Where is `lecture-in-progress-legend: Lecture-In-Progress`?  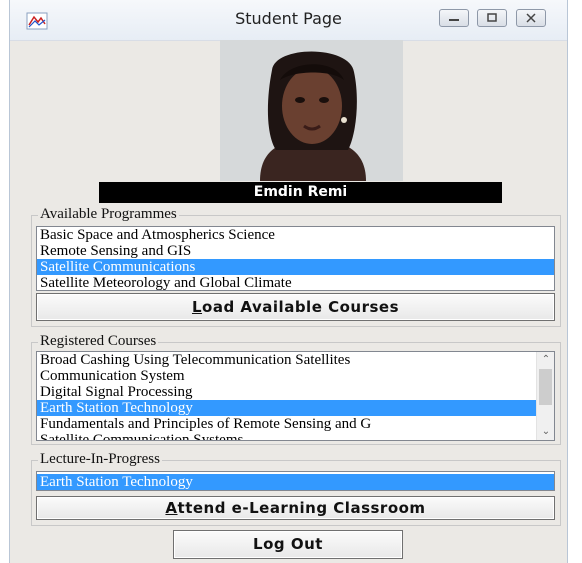 lecture-in-progress-legend: Lecture-In-Progress is located at coordinates (100, 459).